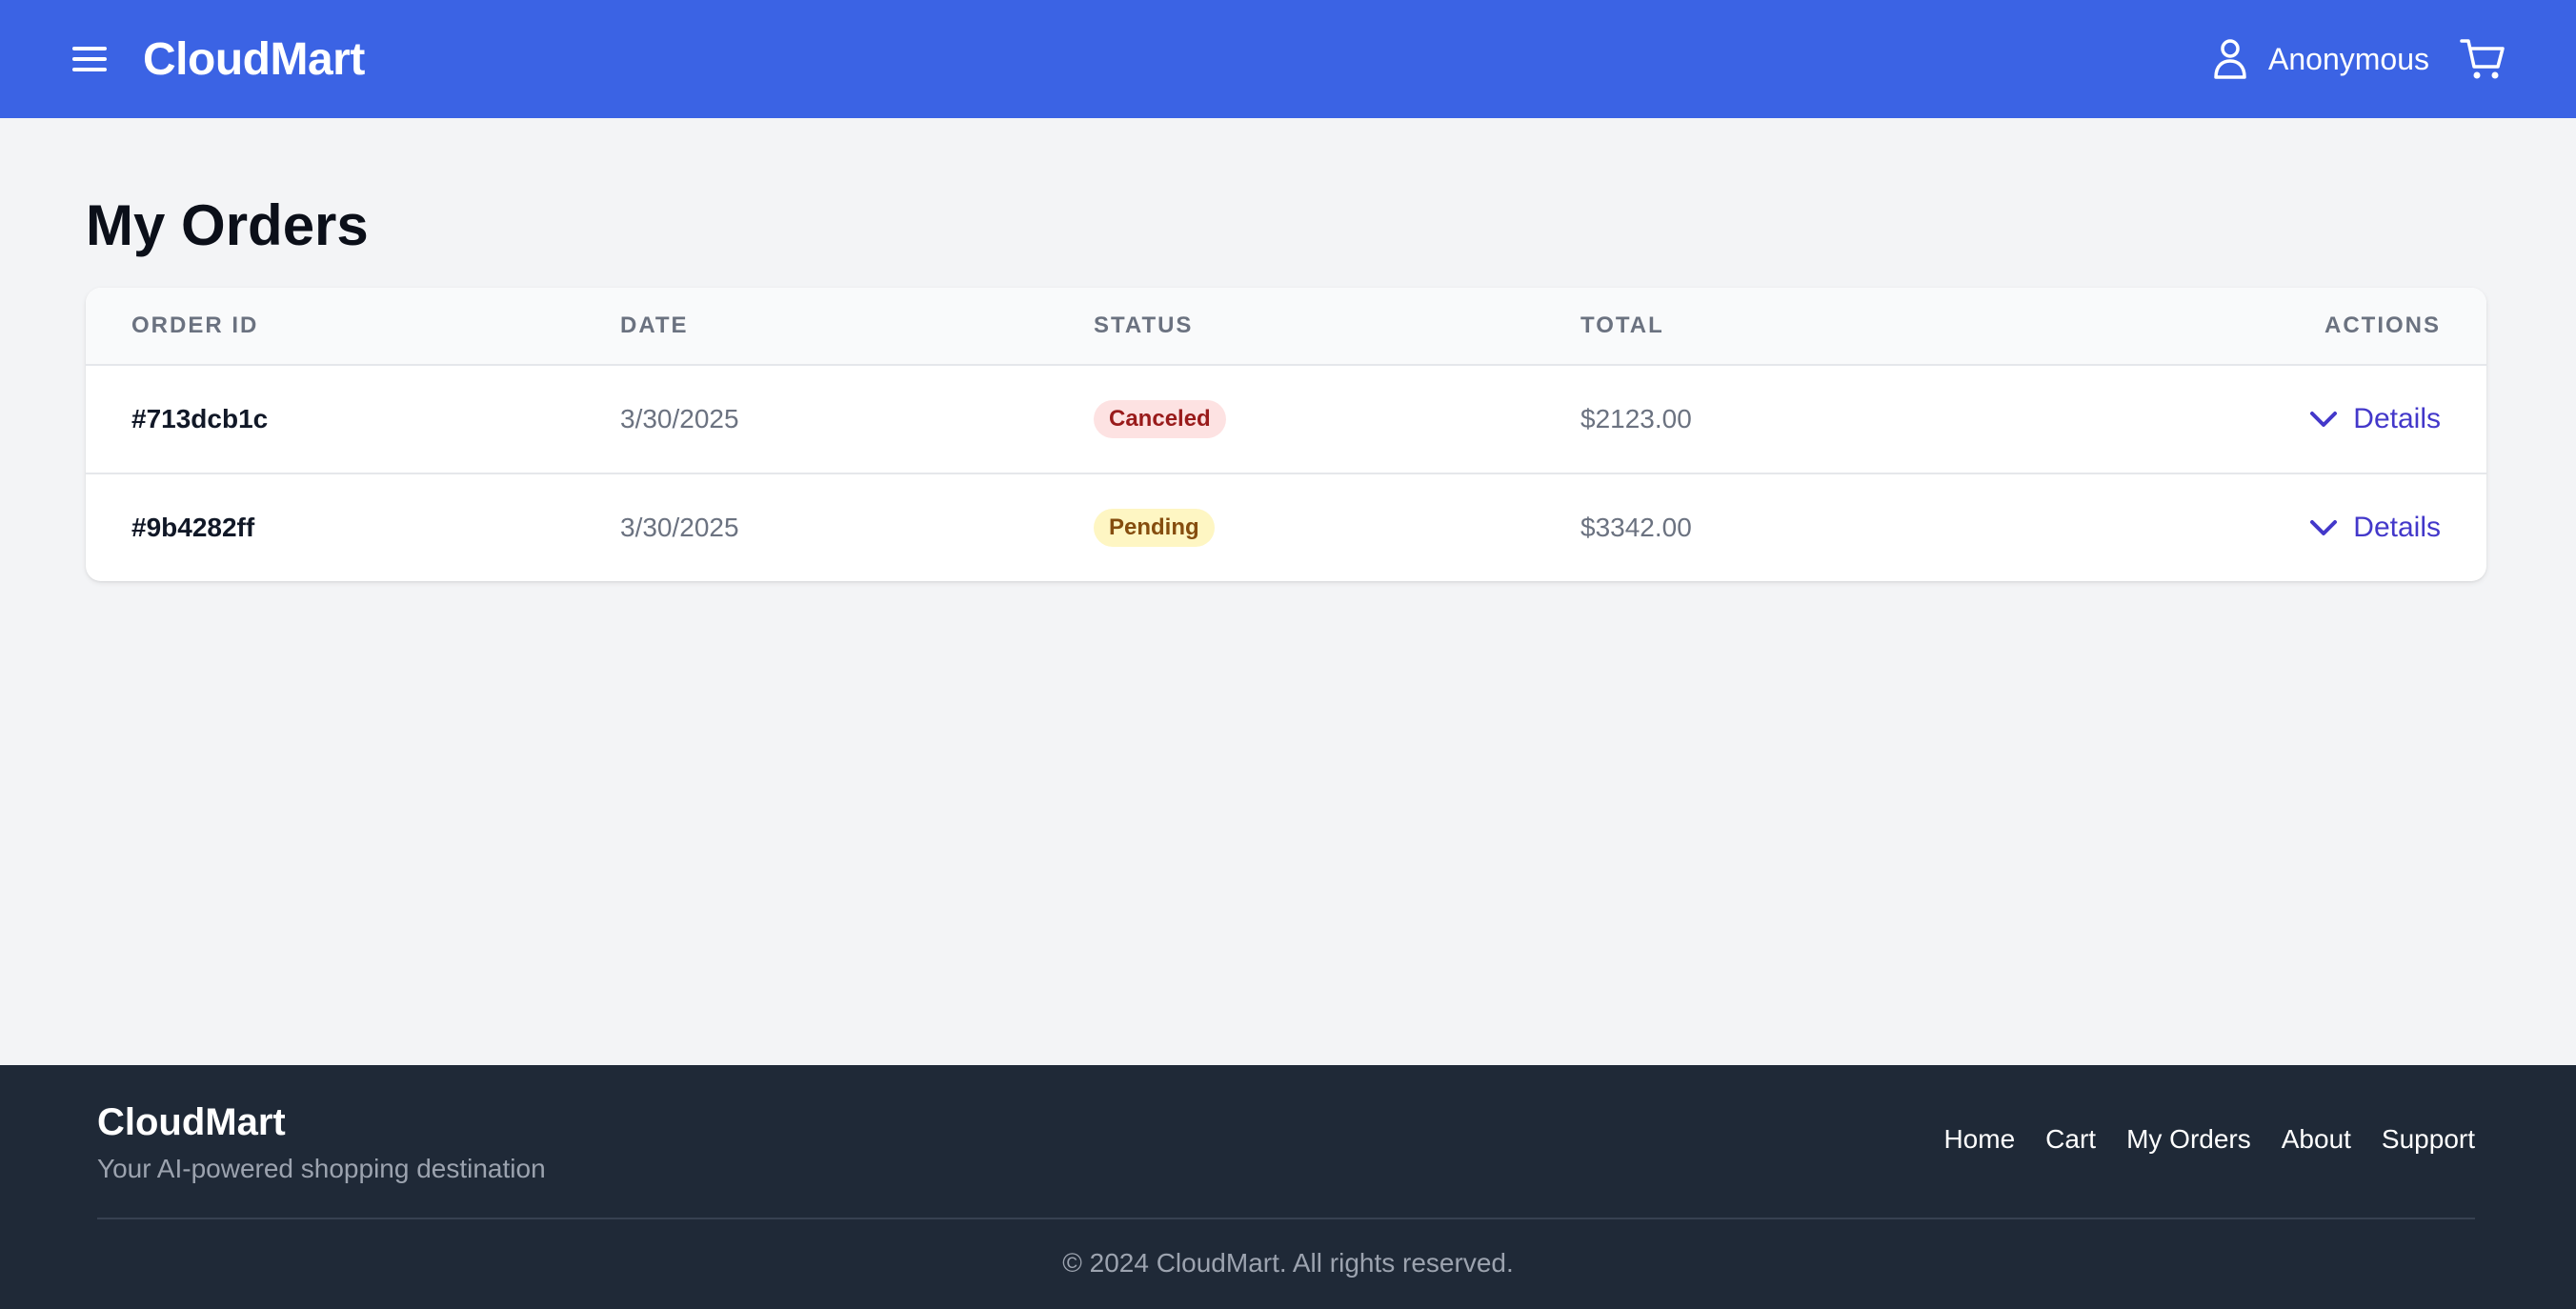  I want to click on status-badge: Canceled, so click(1160, 419).